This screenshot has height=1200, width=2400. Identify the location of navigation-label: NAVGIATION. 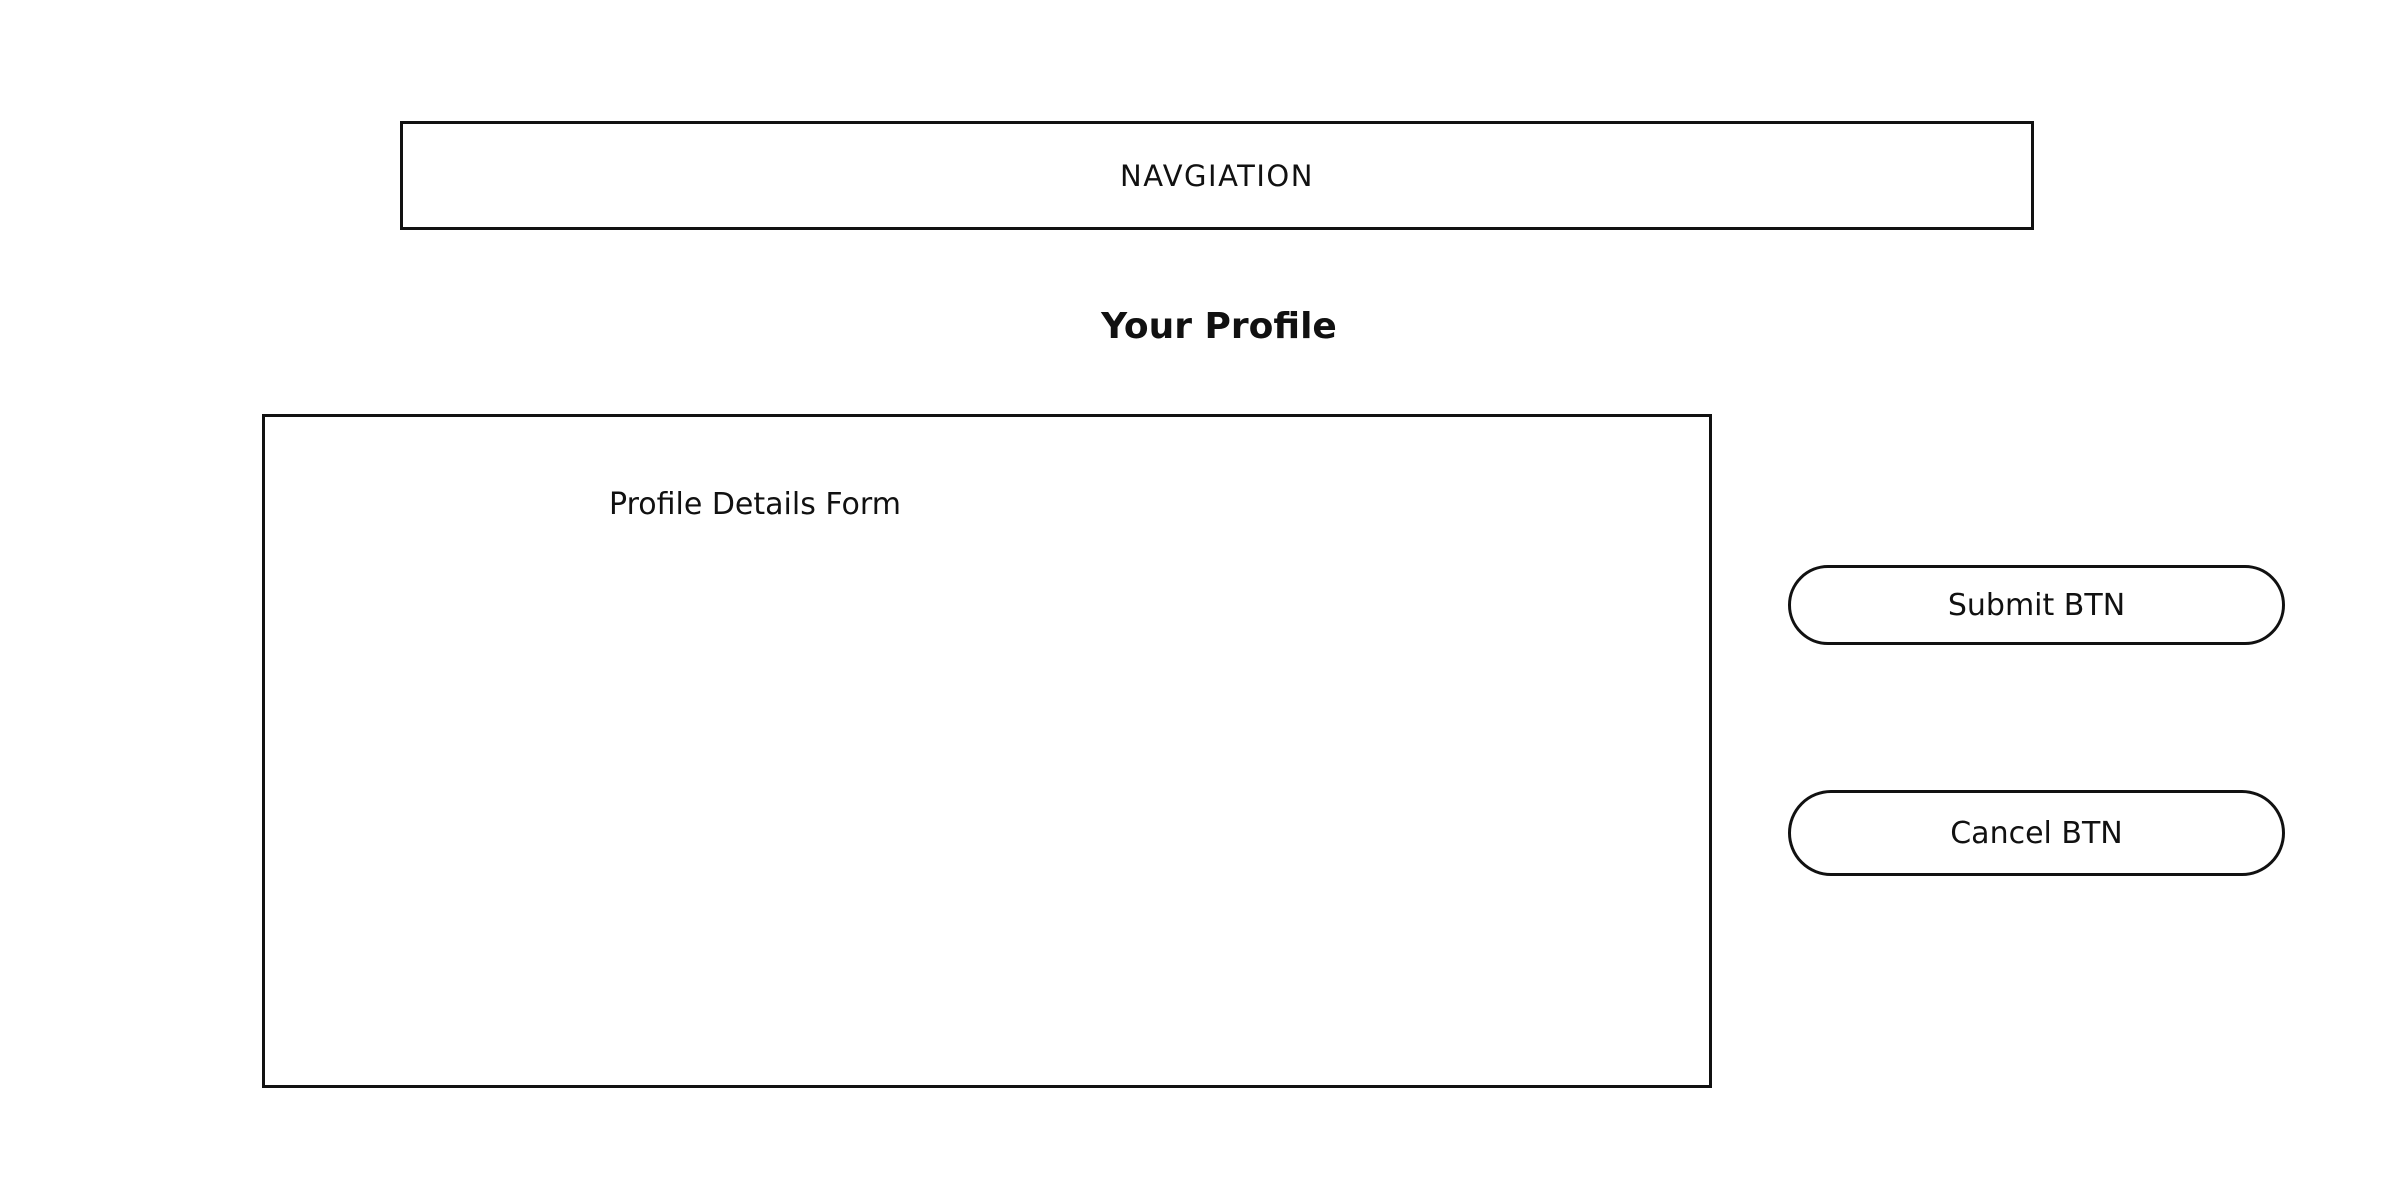
(1217, 175).